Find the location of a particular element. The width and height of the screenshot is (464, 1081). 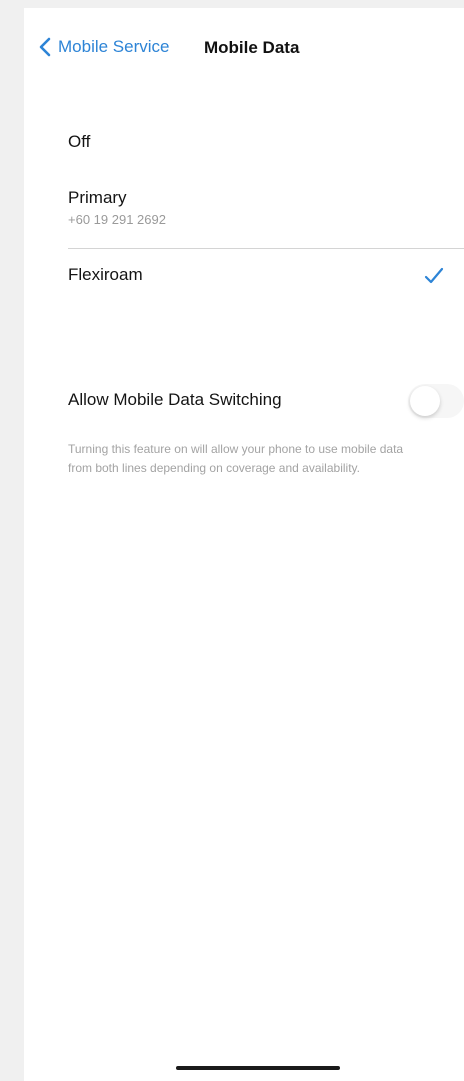

toggle-knob is located at coordinates (425, 401).